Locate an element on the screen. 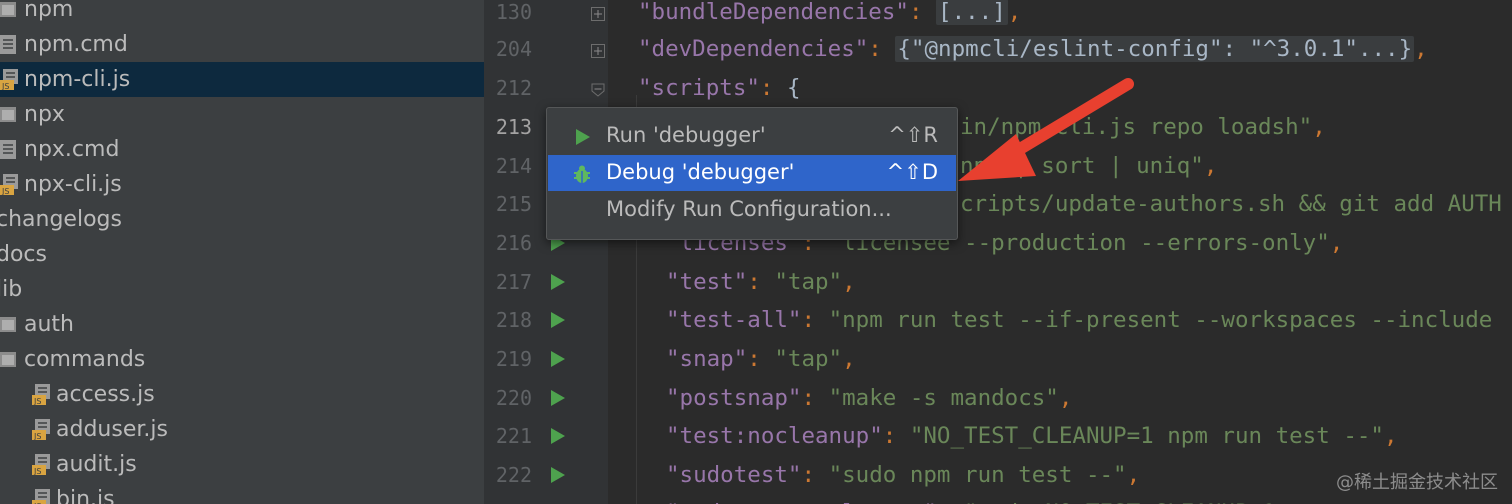  tree-item: JS npm-cli.js is located at coordinates (242, 79).